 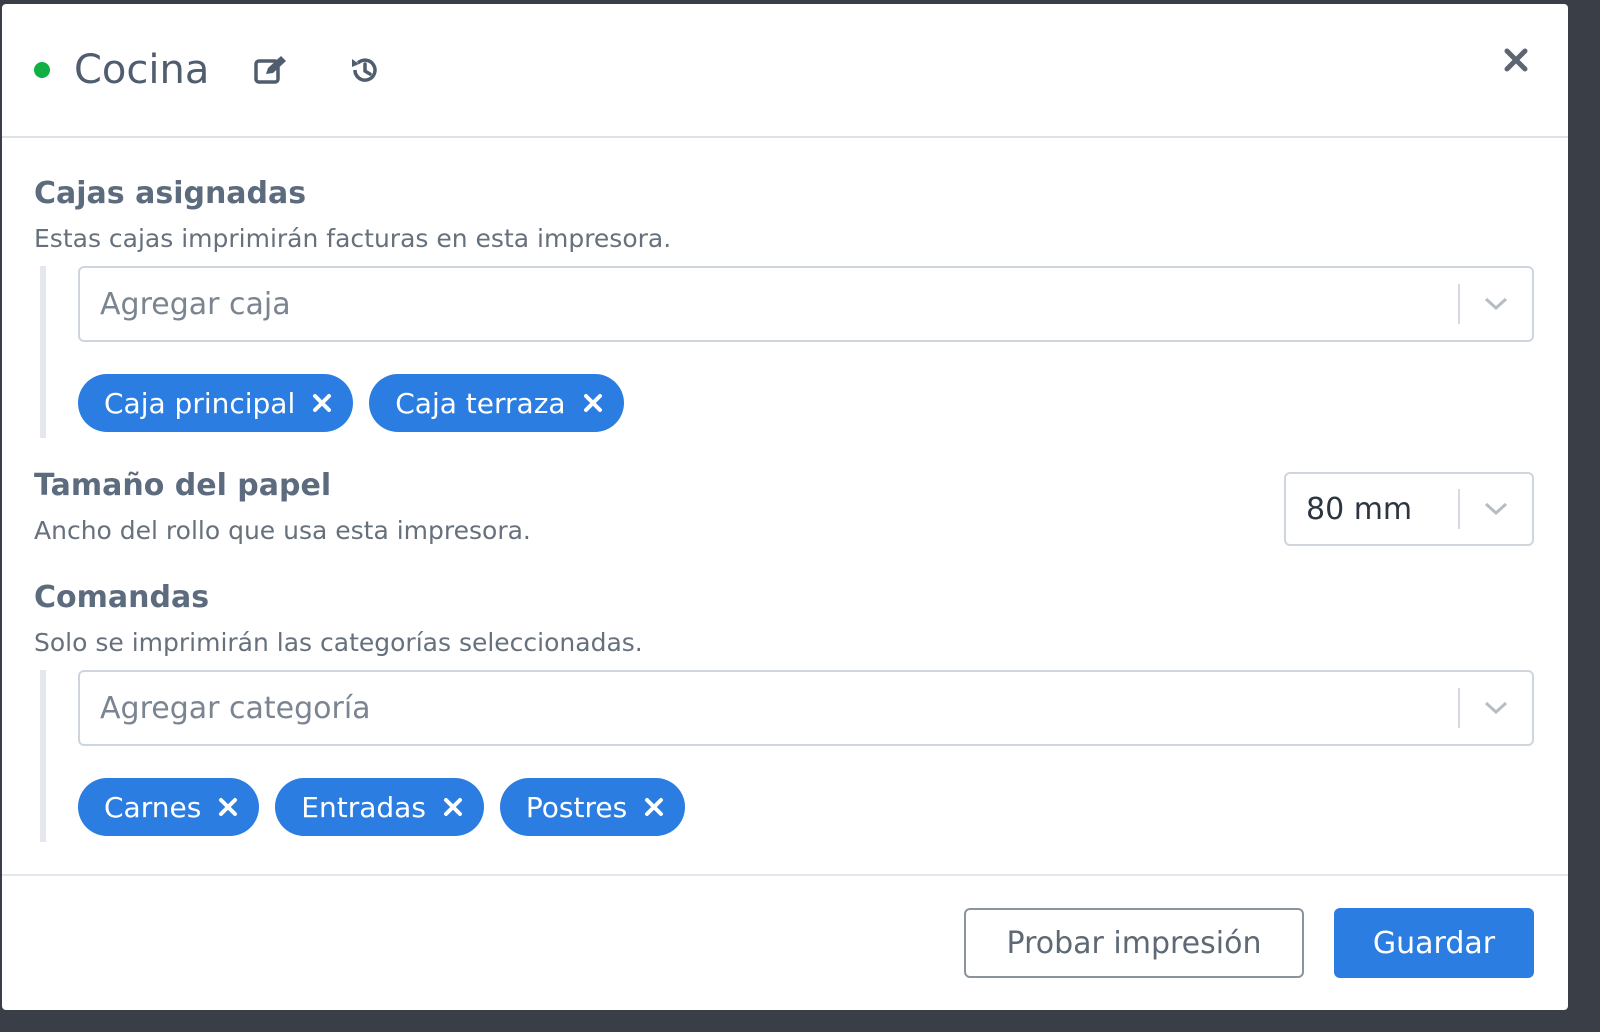 I want to click on chip-label: Entradas, so click(x=363, y=807).